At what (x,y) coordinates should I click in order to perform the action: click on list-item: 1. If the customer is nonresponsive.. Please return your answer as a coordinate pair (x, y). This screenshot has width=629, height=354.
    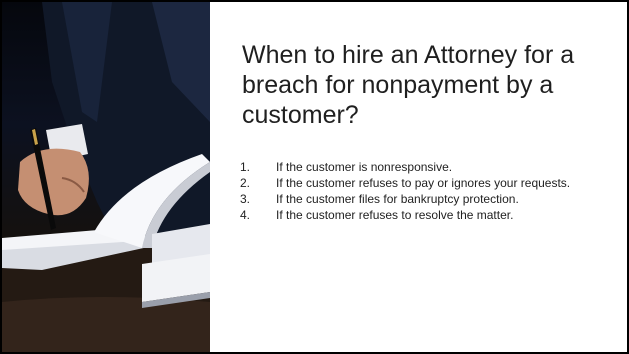
    Looking at the image, I should click on (427, 167).